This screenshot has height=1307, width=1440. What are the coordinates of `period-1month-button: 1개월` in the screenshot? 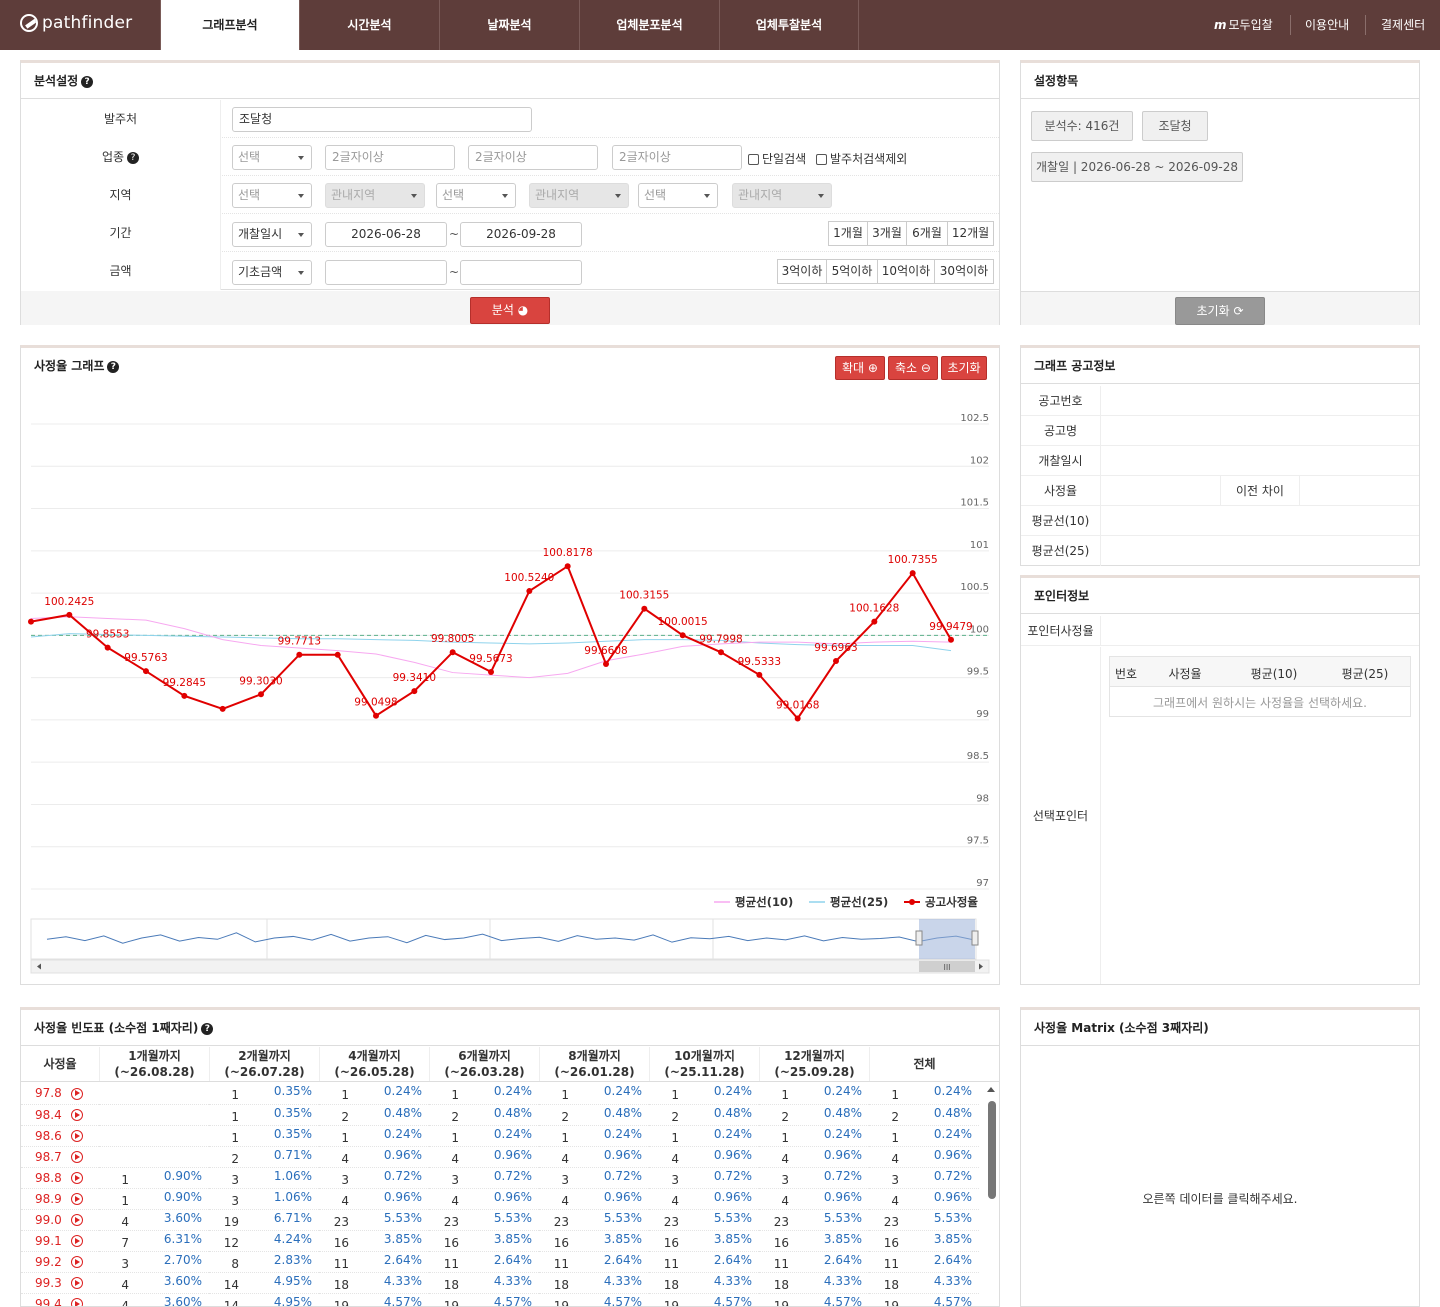 It's located at (848, 233).